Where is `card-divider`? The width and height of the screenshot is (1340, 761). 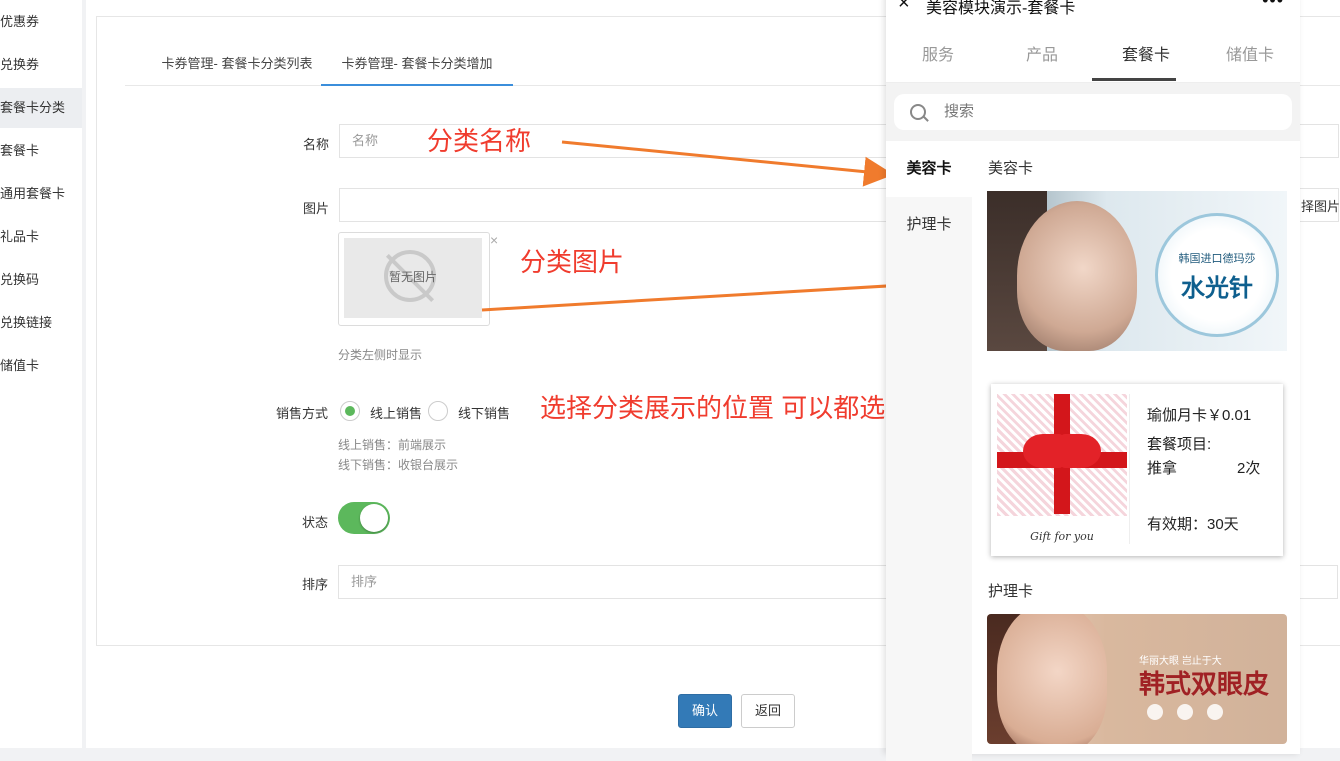 card-divider is located at coordinates (1129, 469).